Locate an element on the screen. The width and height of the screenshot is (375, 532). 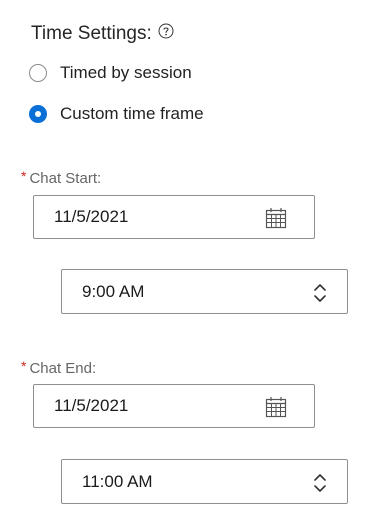
chat-start-date-input: 11/5/2021 is located at coordinates (174, 217).